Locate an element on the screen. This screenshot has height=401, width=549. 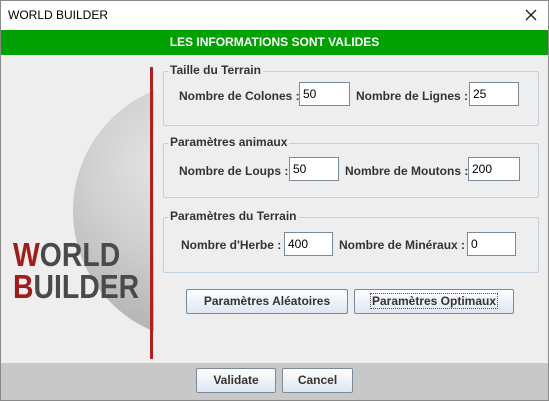
footer-bar: Validate Cancel is located at coordinates (274, 381).